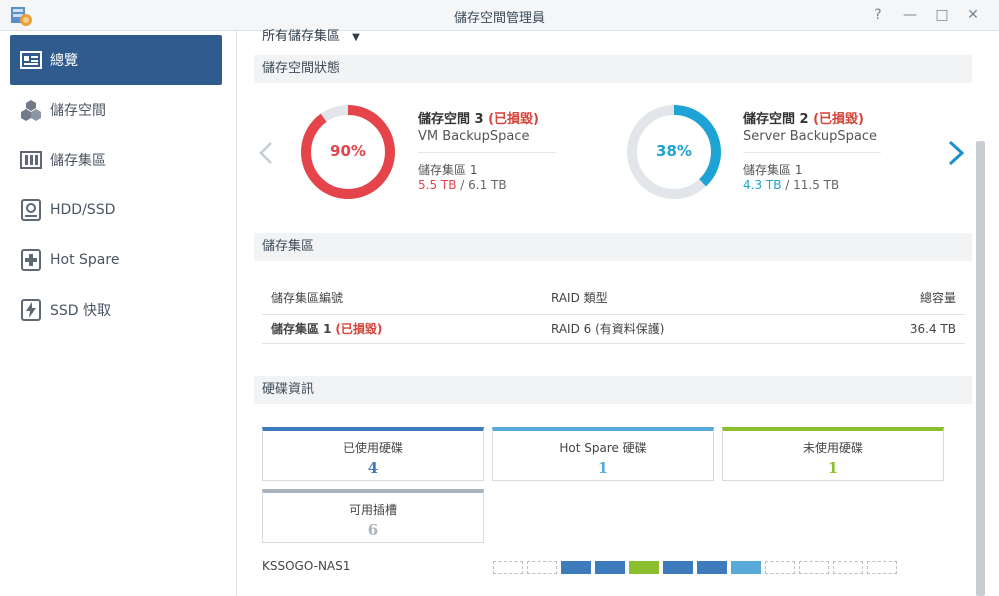 The width and height of the screenshot is (999, 596). What do you see at coordinates (78, 111) in the screenshot?
I see `sidebar-item-label: 儲存空間` at bounding box center [78, 111].